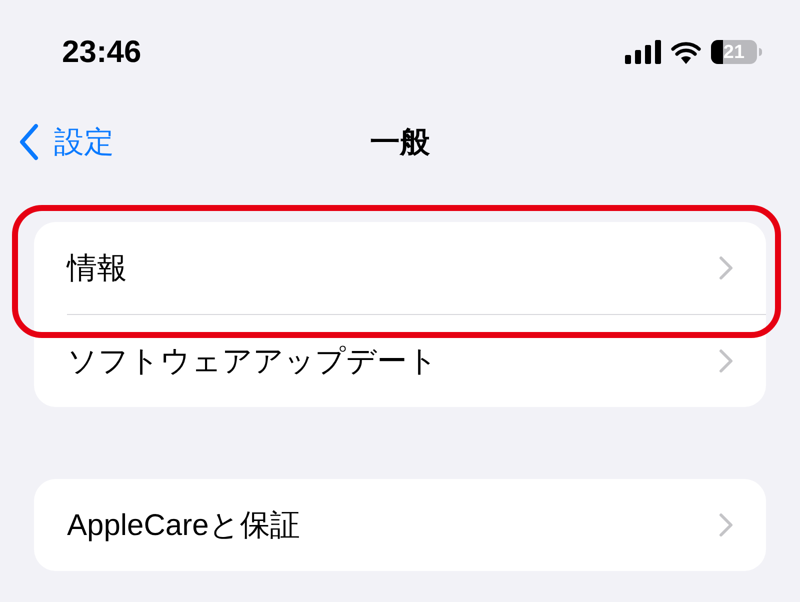 The image size is (800, 602). What do you see at coordinates (416, 268) in the screenshot?
I see `settings-row: 情報` at bounding box center [416, 268].